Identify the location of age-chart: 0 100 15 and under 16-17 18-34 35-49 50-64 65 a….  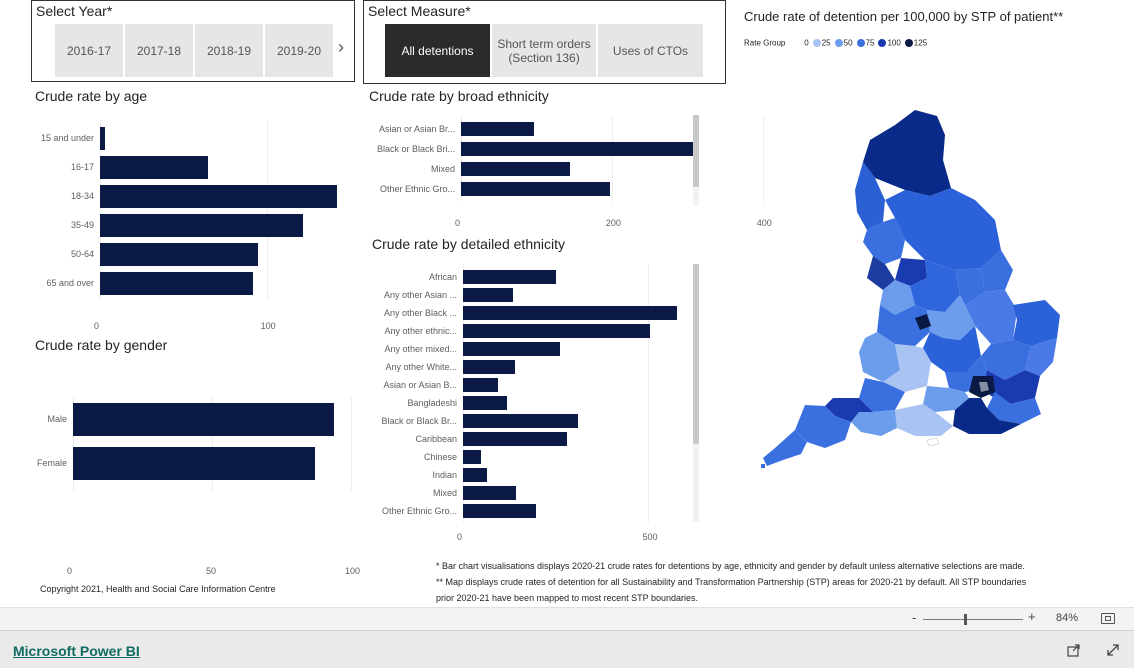
(177, 223).